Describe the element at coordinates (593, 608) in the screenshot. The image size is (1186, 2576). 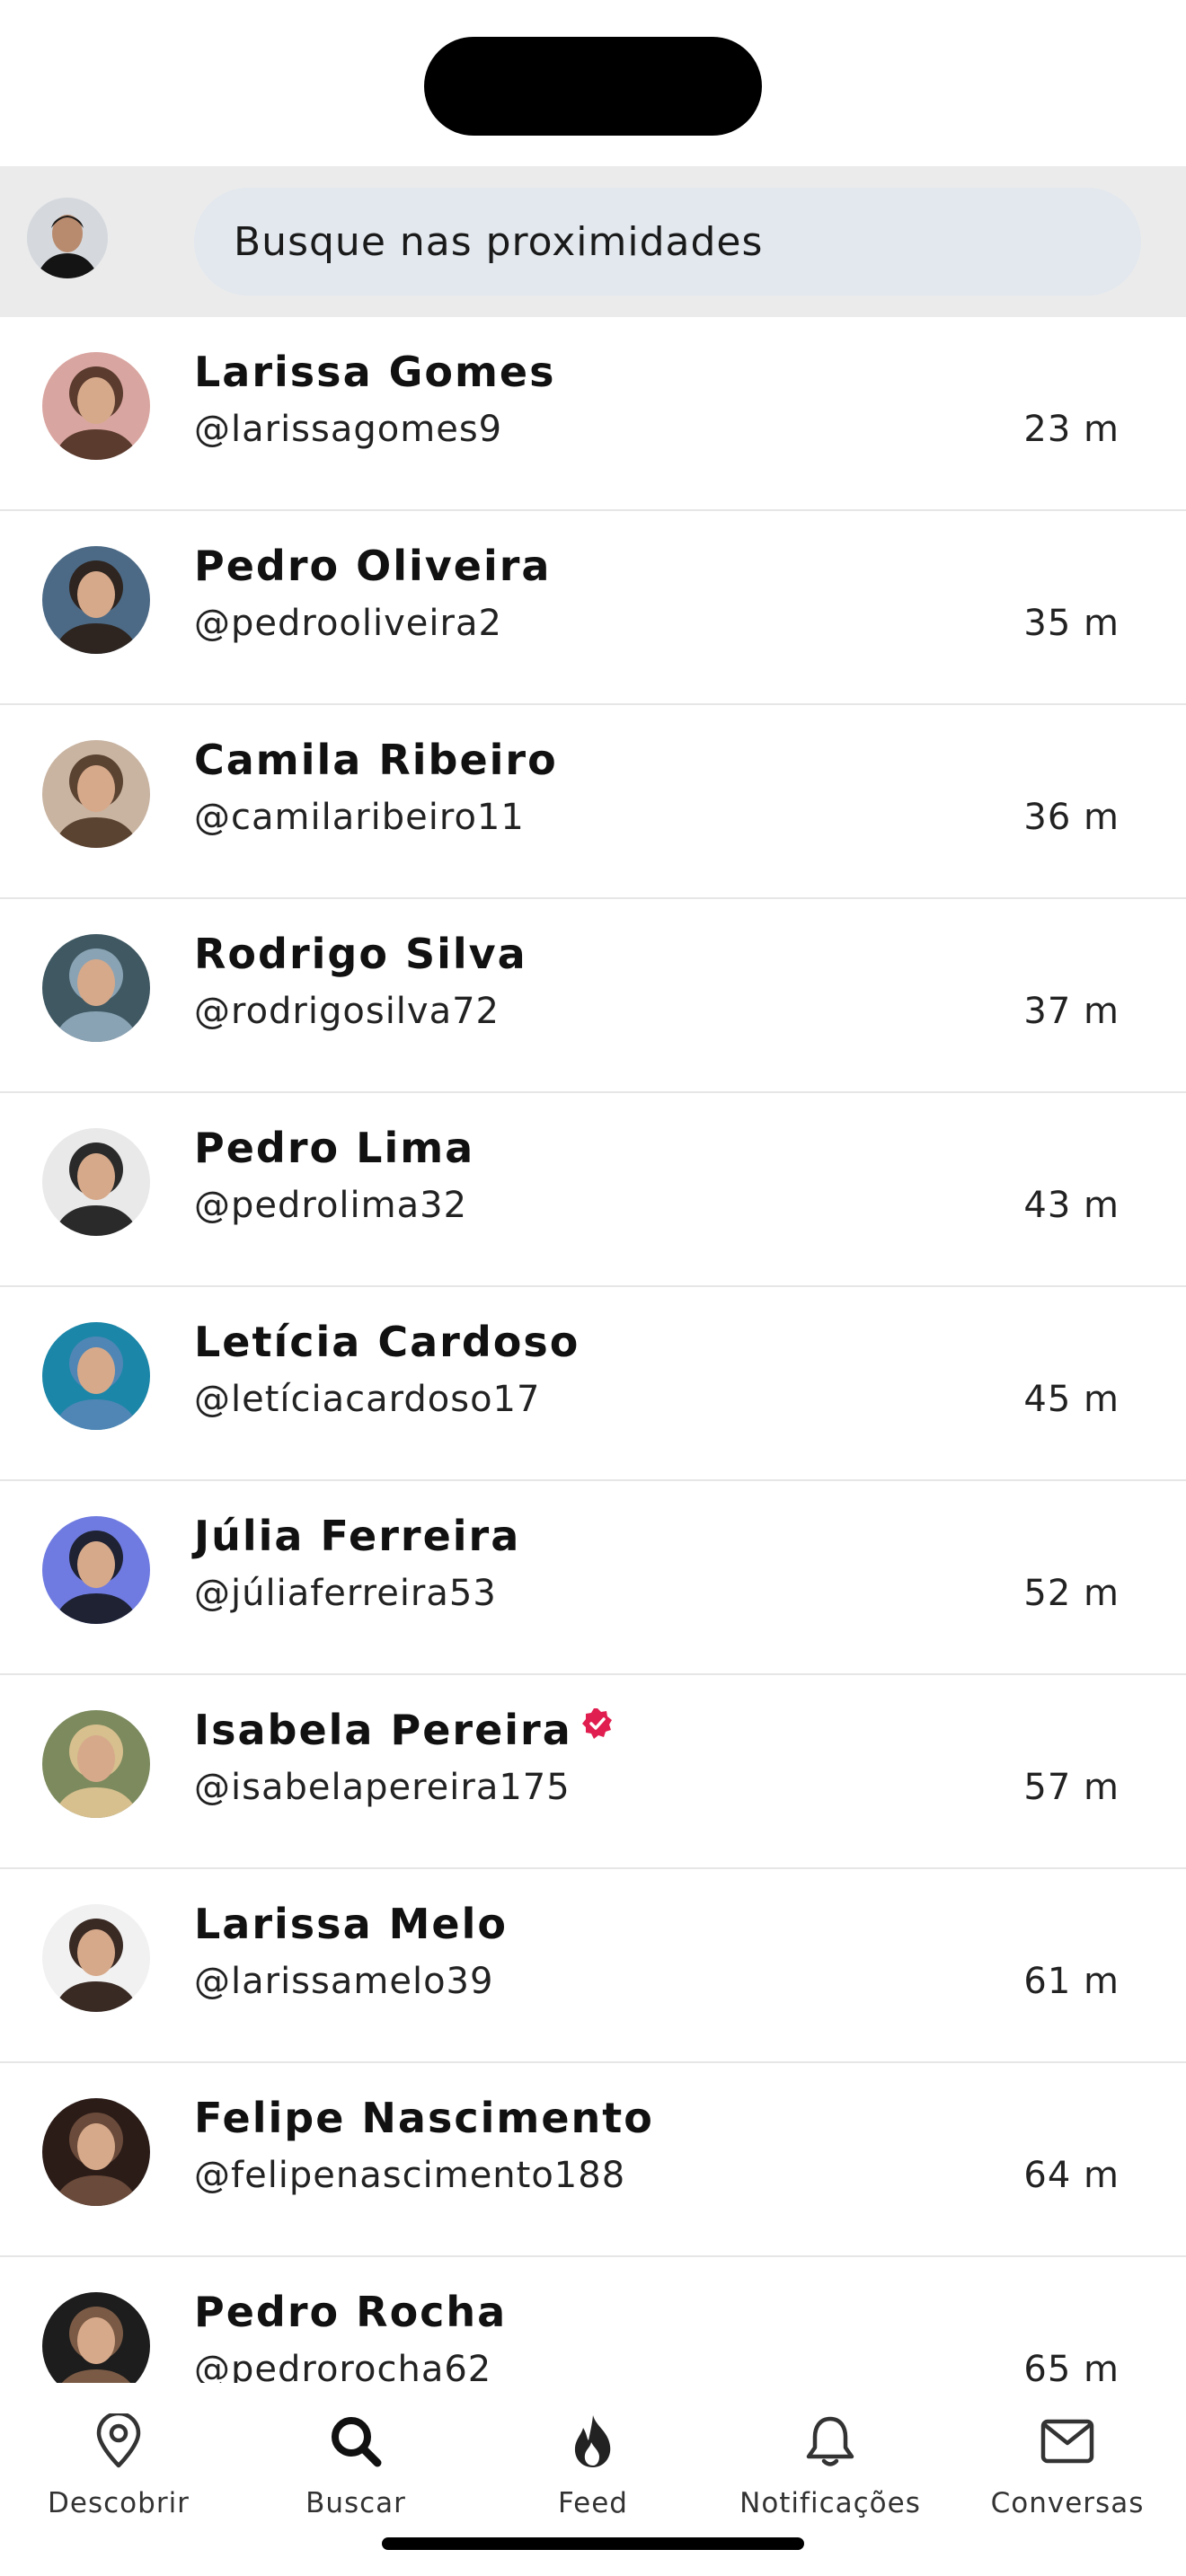
I see `person-row: Pedro Oliveira @pedrooliveira2 35 m` at that location.